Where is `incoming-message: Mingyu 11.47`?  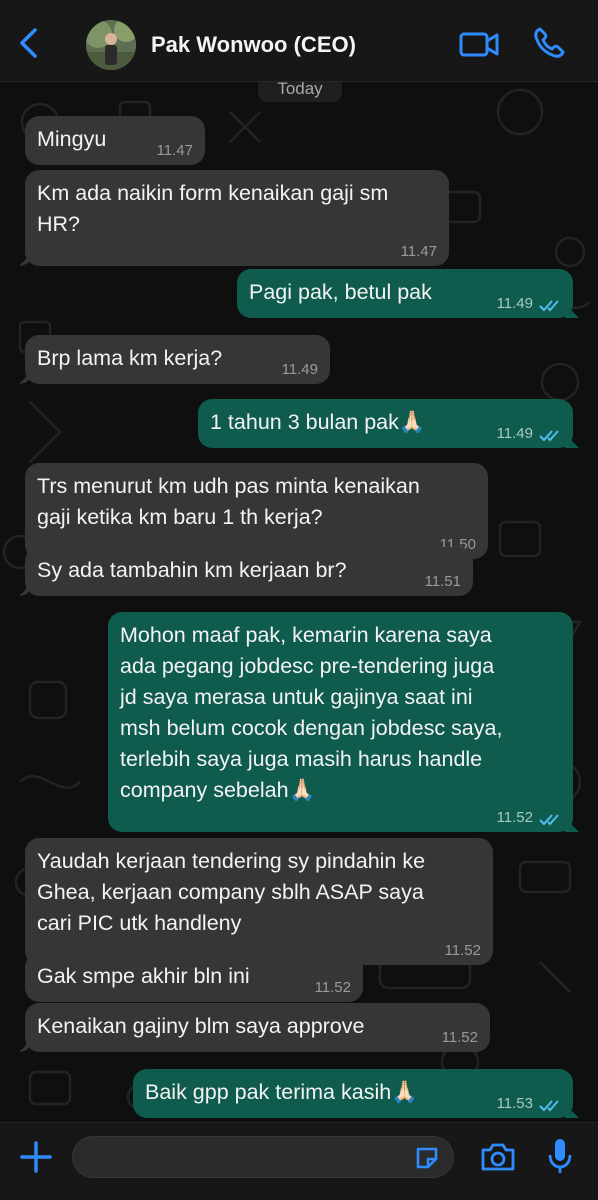 incoming-message: Mingyu 11.47 is located at coordinates (115, 140).